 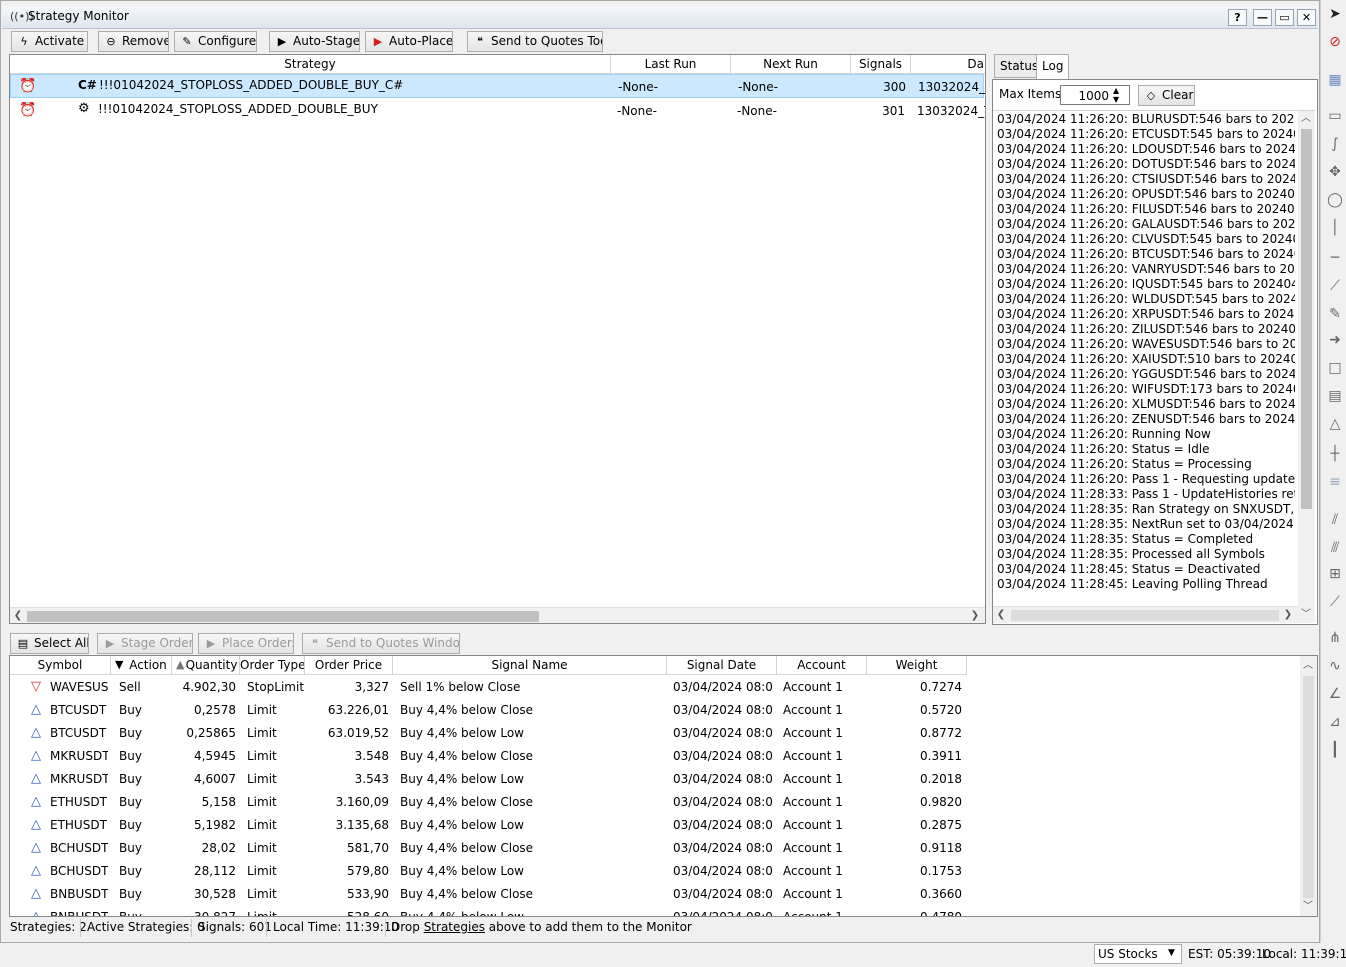 What do you see at coordinates (393, 643) in the screenshot?
I see `send-quotes-window-label: Send to Quotes Window` at bounding box center [393, 643].